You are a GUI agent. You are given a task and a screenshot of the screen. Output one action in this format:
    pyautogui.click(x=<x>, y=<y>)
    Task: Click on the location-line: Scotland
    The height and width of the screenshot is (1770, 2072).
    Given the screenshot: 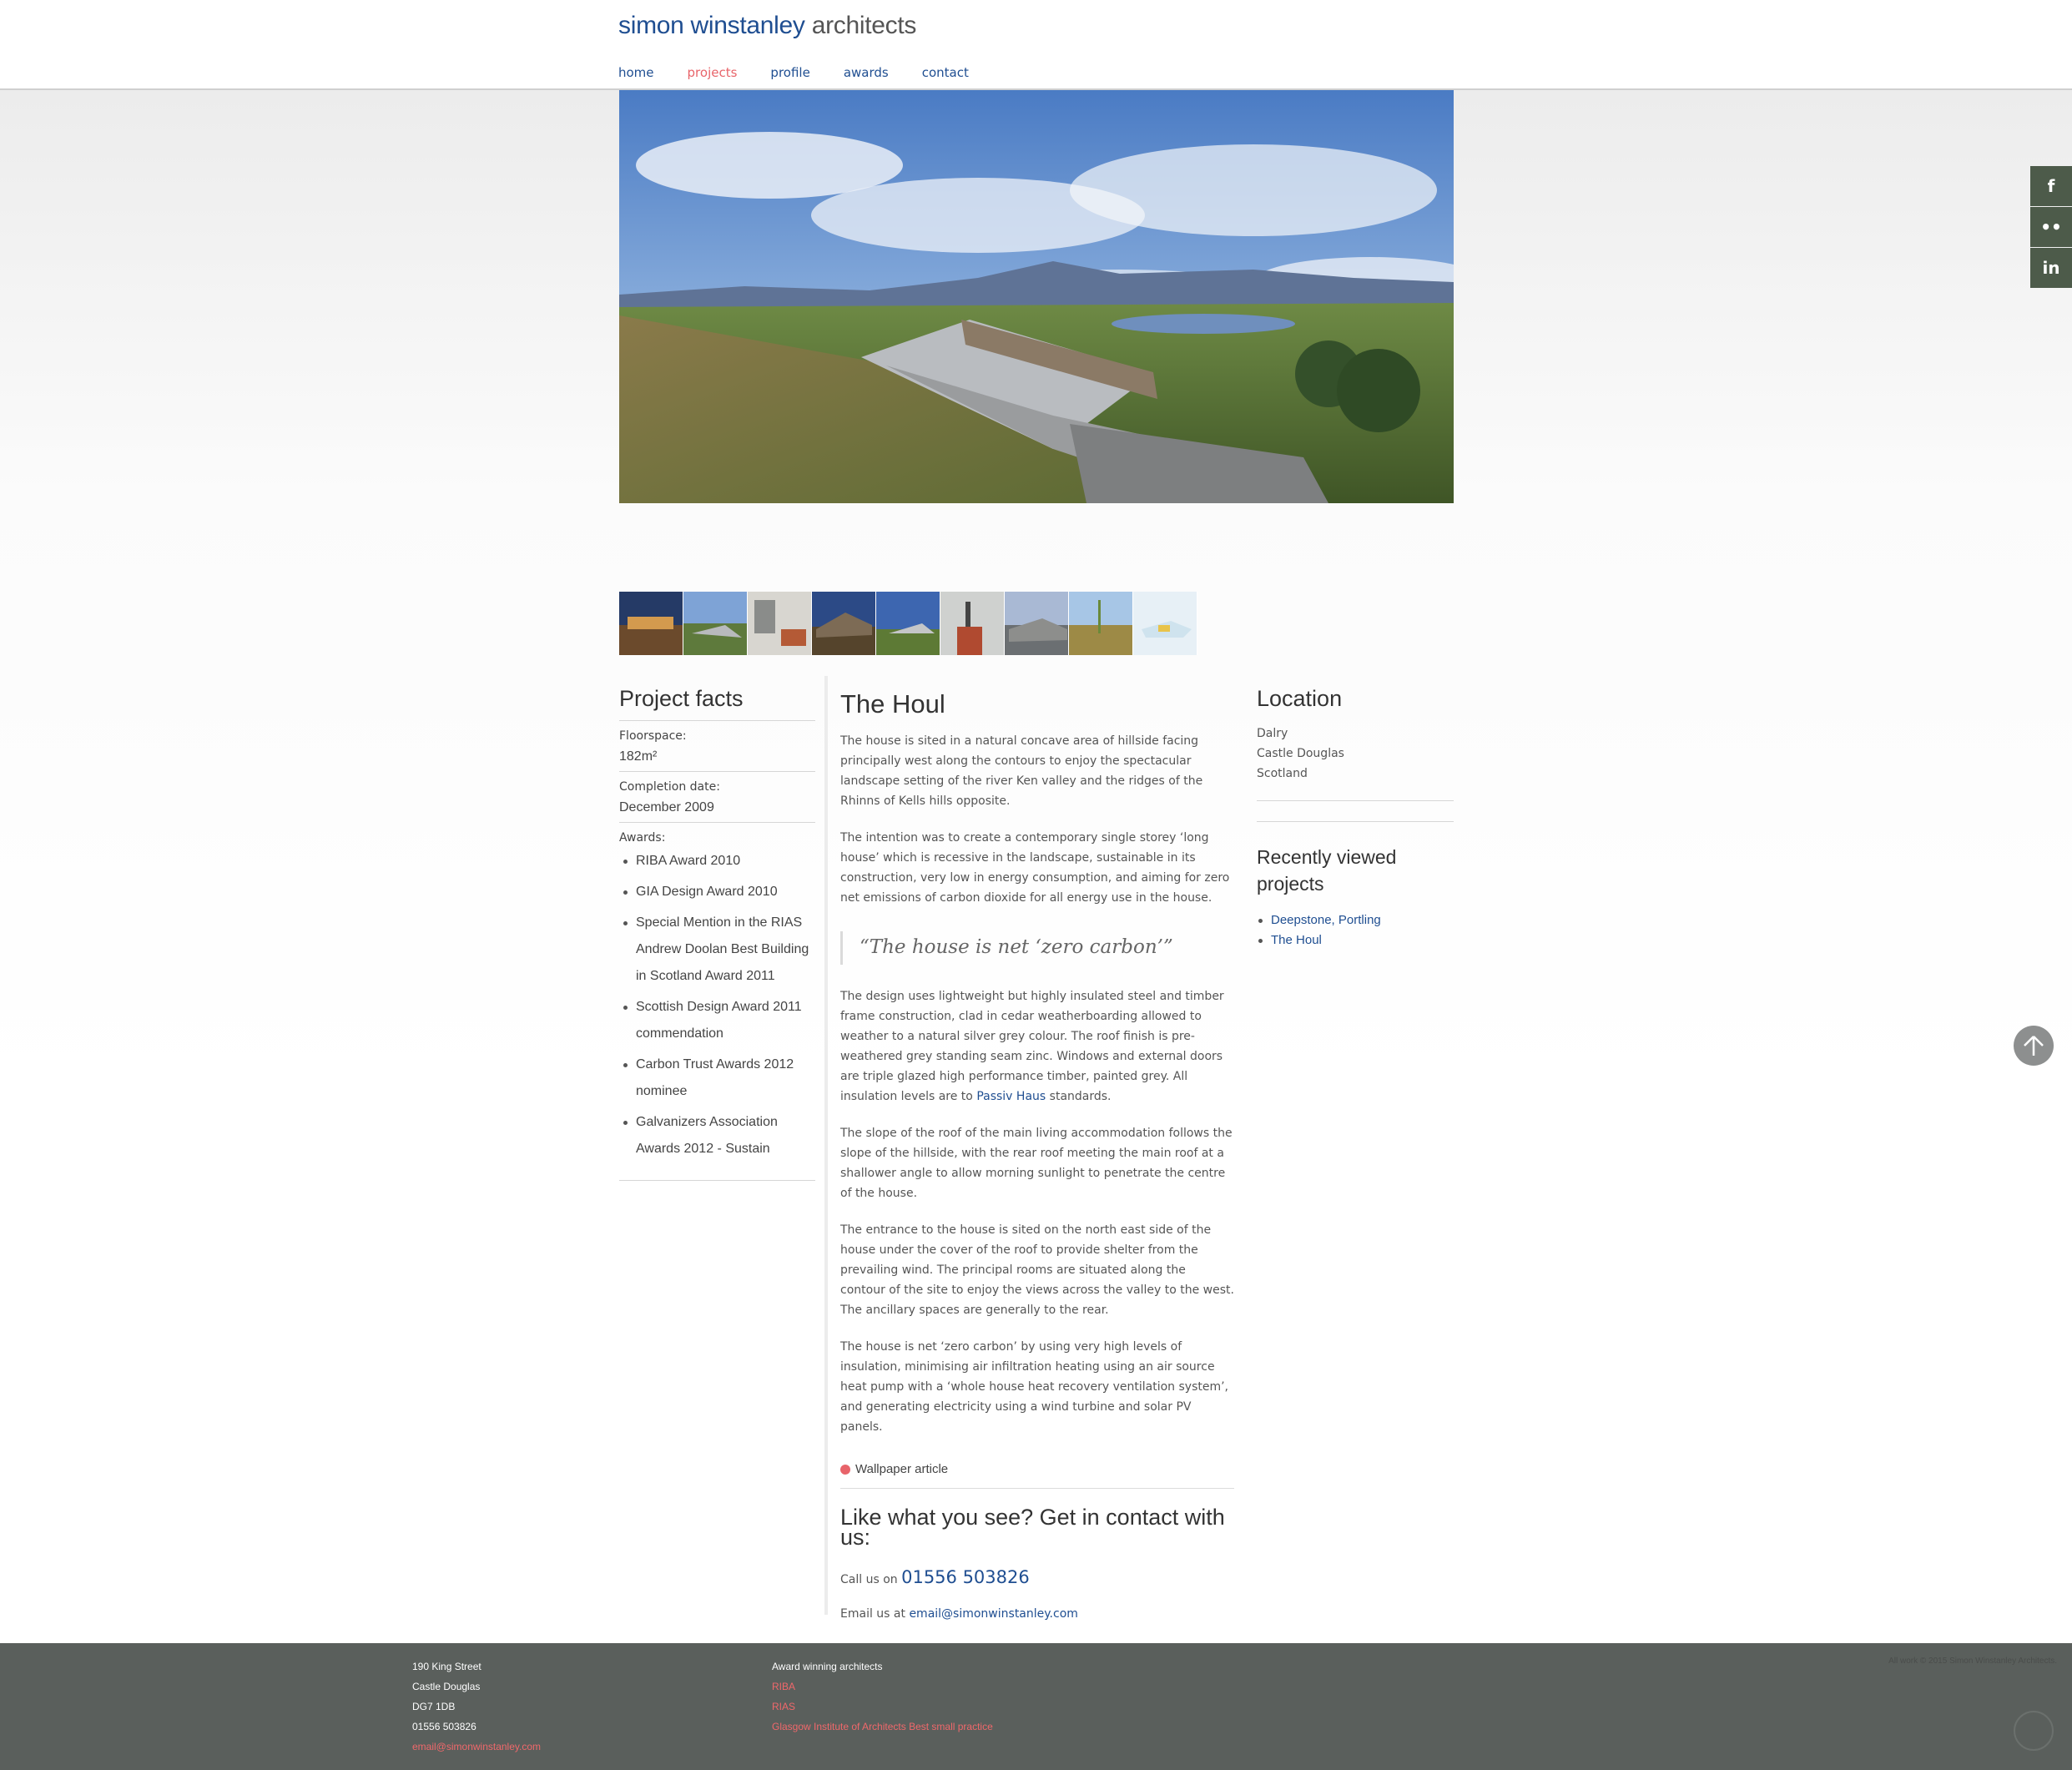 What is the action you would take?
    pyautogui.click(x=1282, y=773)
    